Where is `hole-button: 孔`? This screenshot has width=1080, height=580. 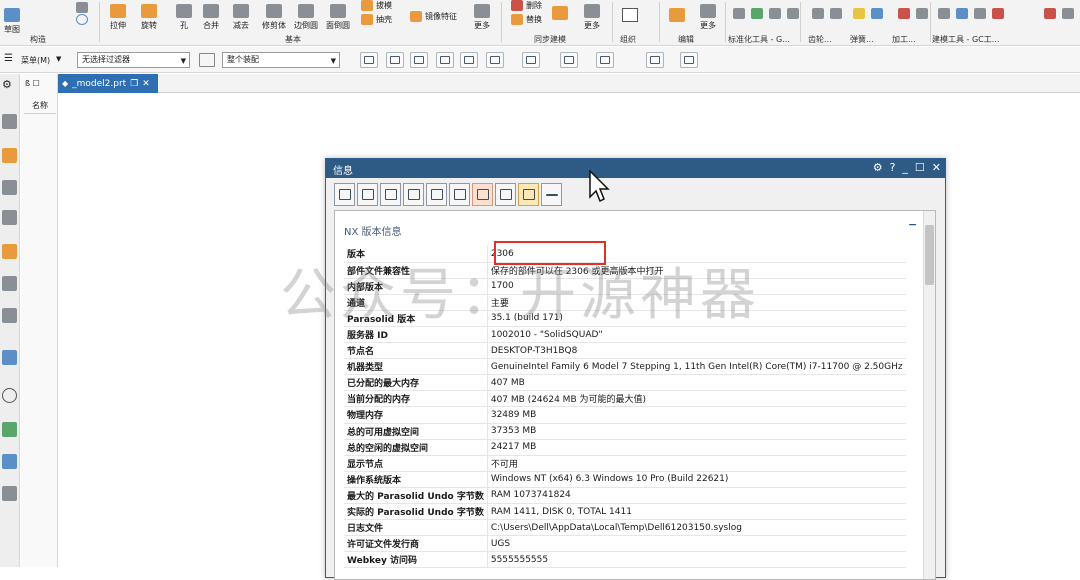
hole-button: 孔 is located at coordinates (184, 17).